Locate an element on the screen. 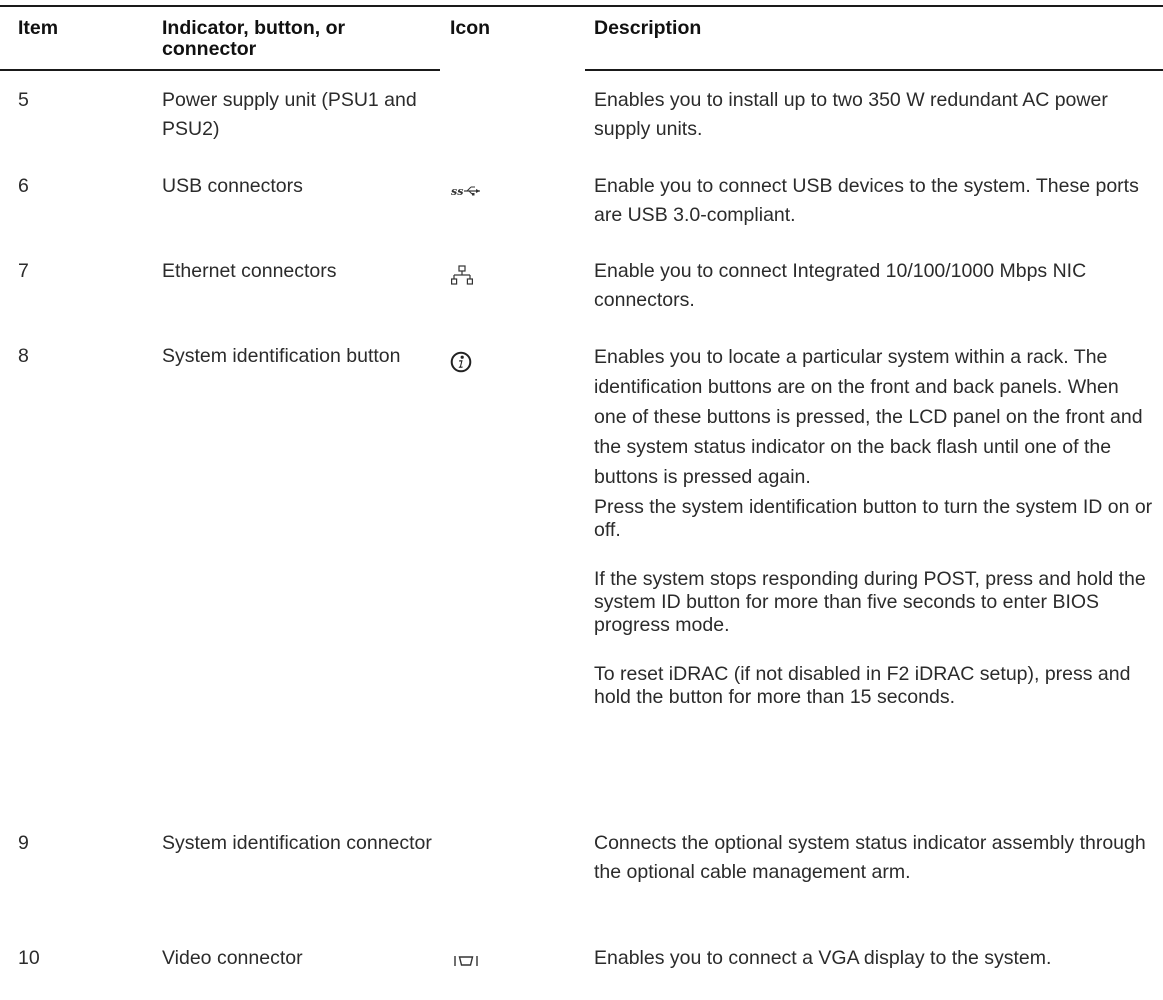  vga-port-icon is located at coordinates (466, 961).